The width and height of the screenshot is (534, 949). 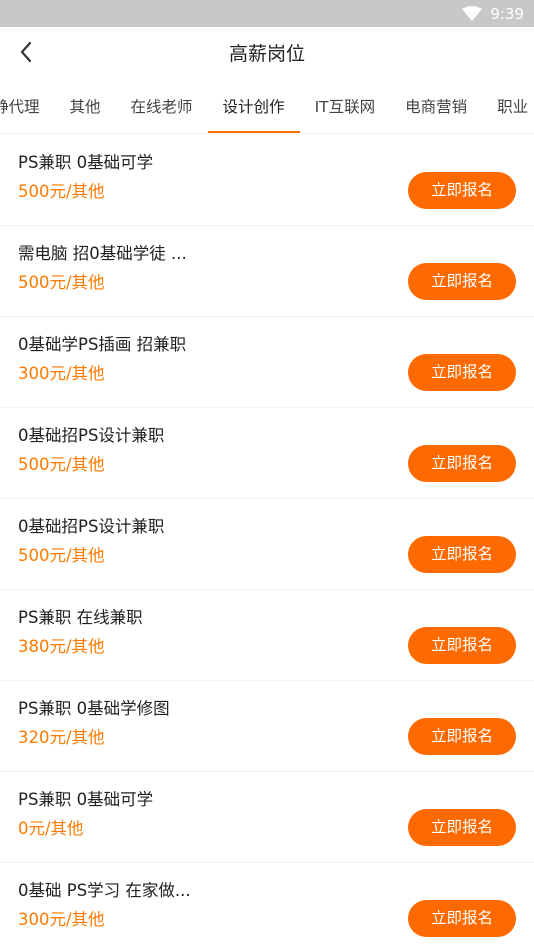 What do you see at coordinates (267, 362) in the screenshot?
I see `job-item: 0基础学PS插画 招兼职 300元/其他 立即报名` at bounding box center [267, 362].